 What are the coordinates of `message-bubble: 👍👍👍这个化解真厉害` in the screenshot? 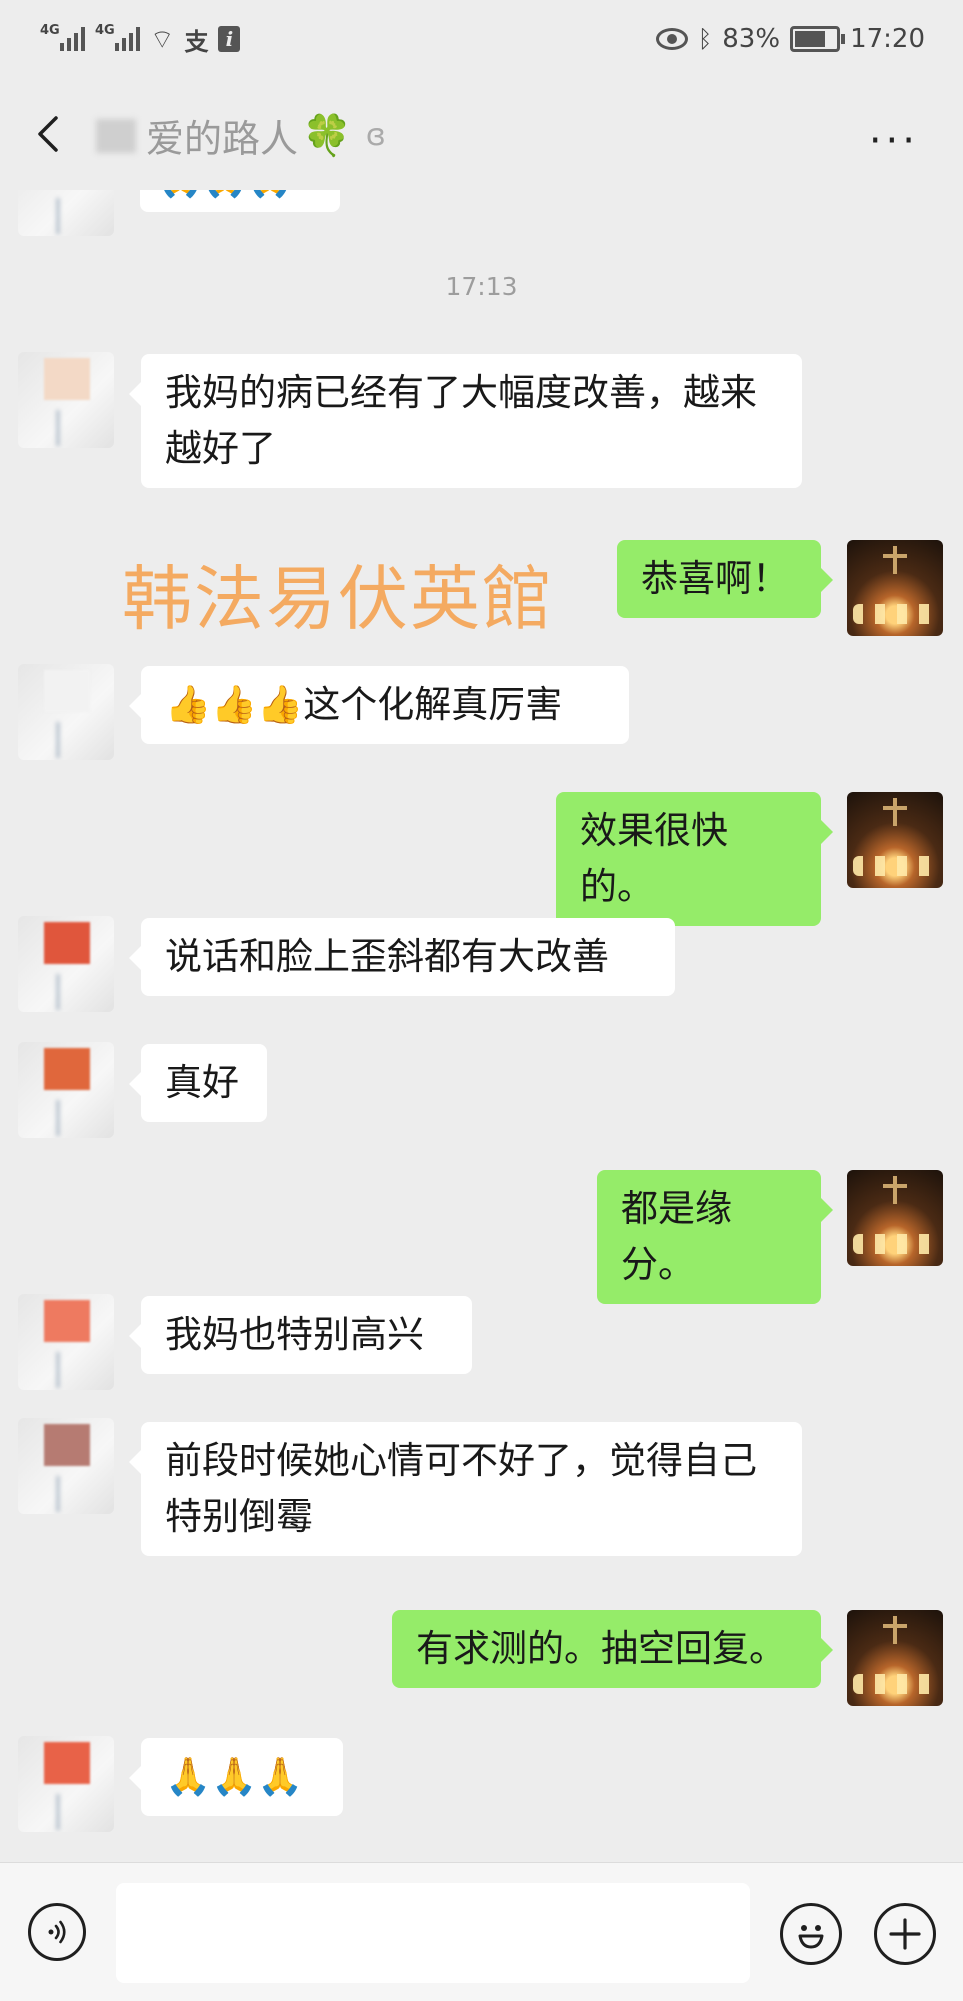 It's located at (379, 705).